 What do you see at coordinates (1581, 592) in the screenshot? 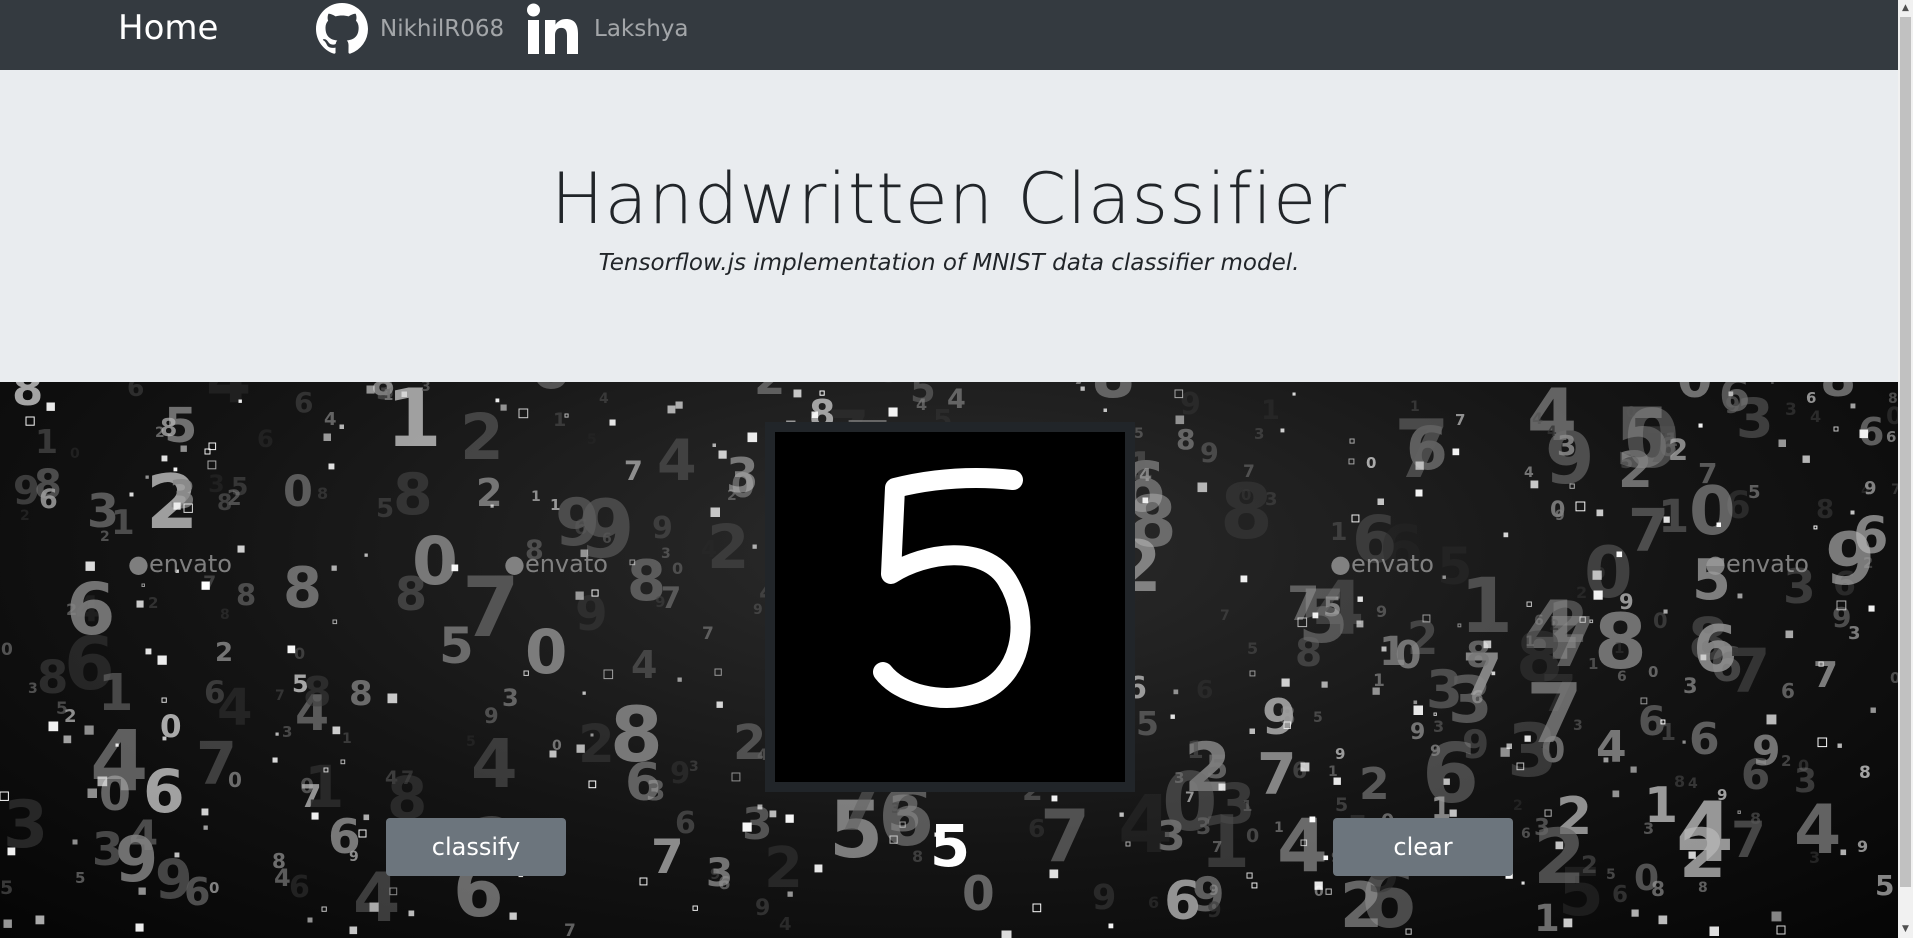
I see `background-numeral: 2` at bounding box center [1581, 592].